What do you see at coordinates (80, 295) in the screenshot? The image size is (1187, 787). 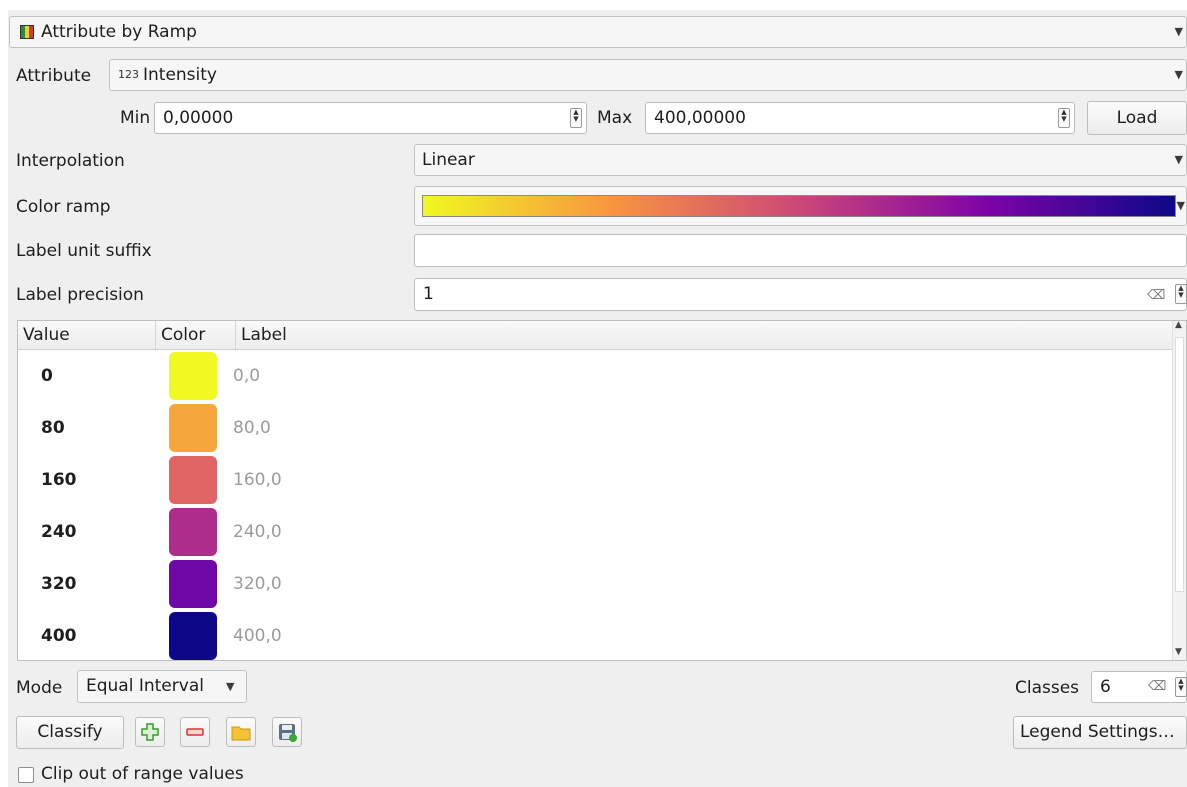 I see `label-precision-label: Label precision` at bounding box center [80, 295].